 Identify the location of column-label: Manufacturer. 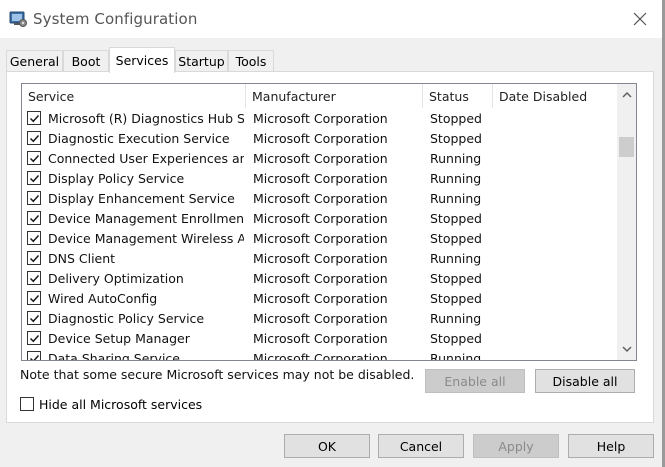
(294, 96).